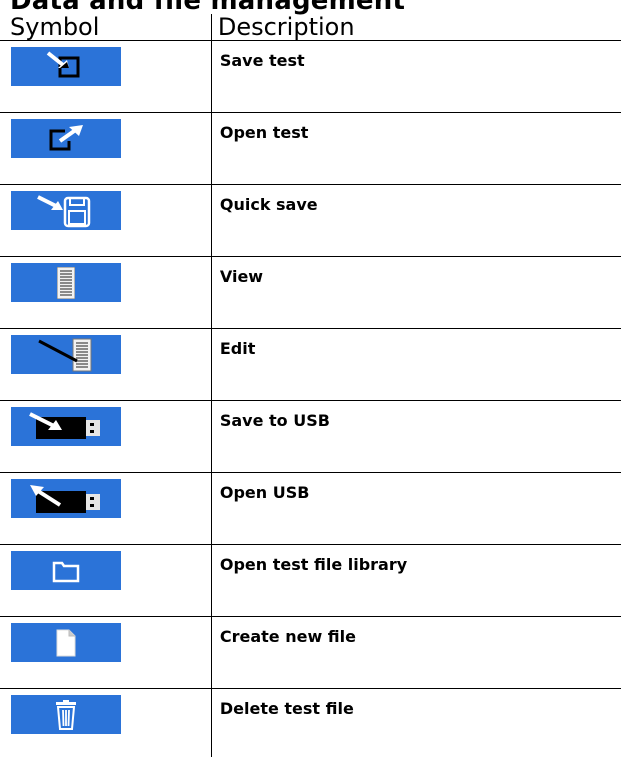 The width and height of the screenshot is (621, 757). I want to click on table-row: Open test, so click(310, 149).